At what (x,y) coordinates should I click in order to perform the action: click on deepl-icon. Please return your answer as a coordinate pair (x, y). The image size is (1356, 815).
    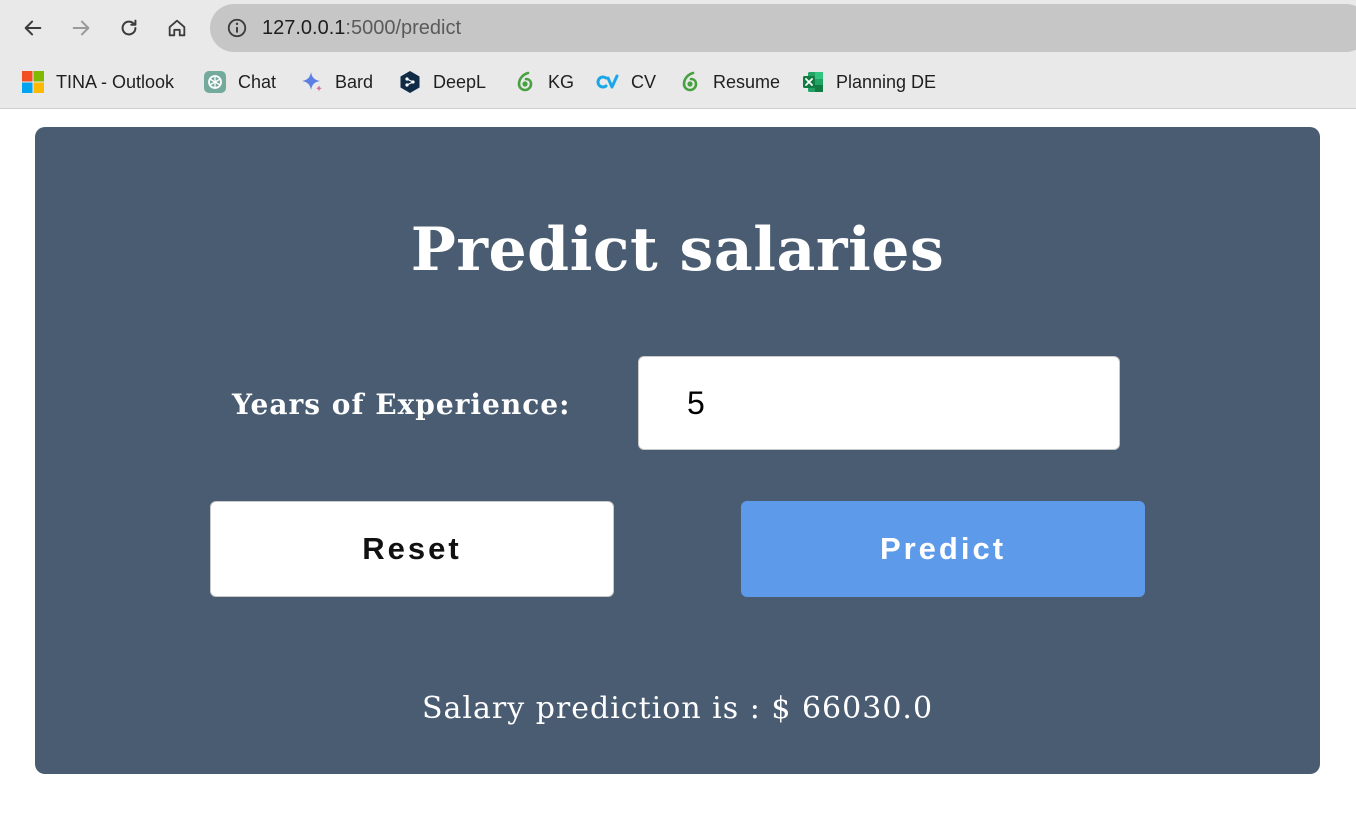
    Looking at the image, I should click on (410, 82).